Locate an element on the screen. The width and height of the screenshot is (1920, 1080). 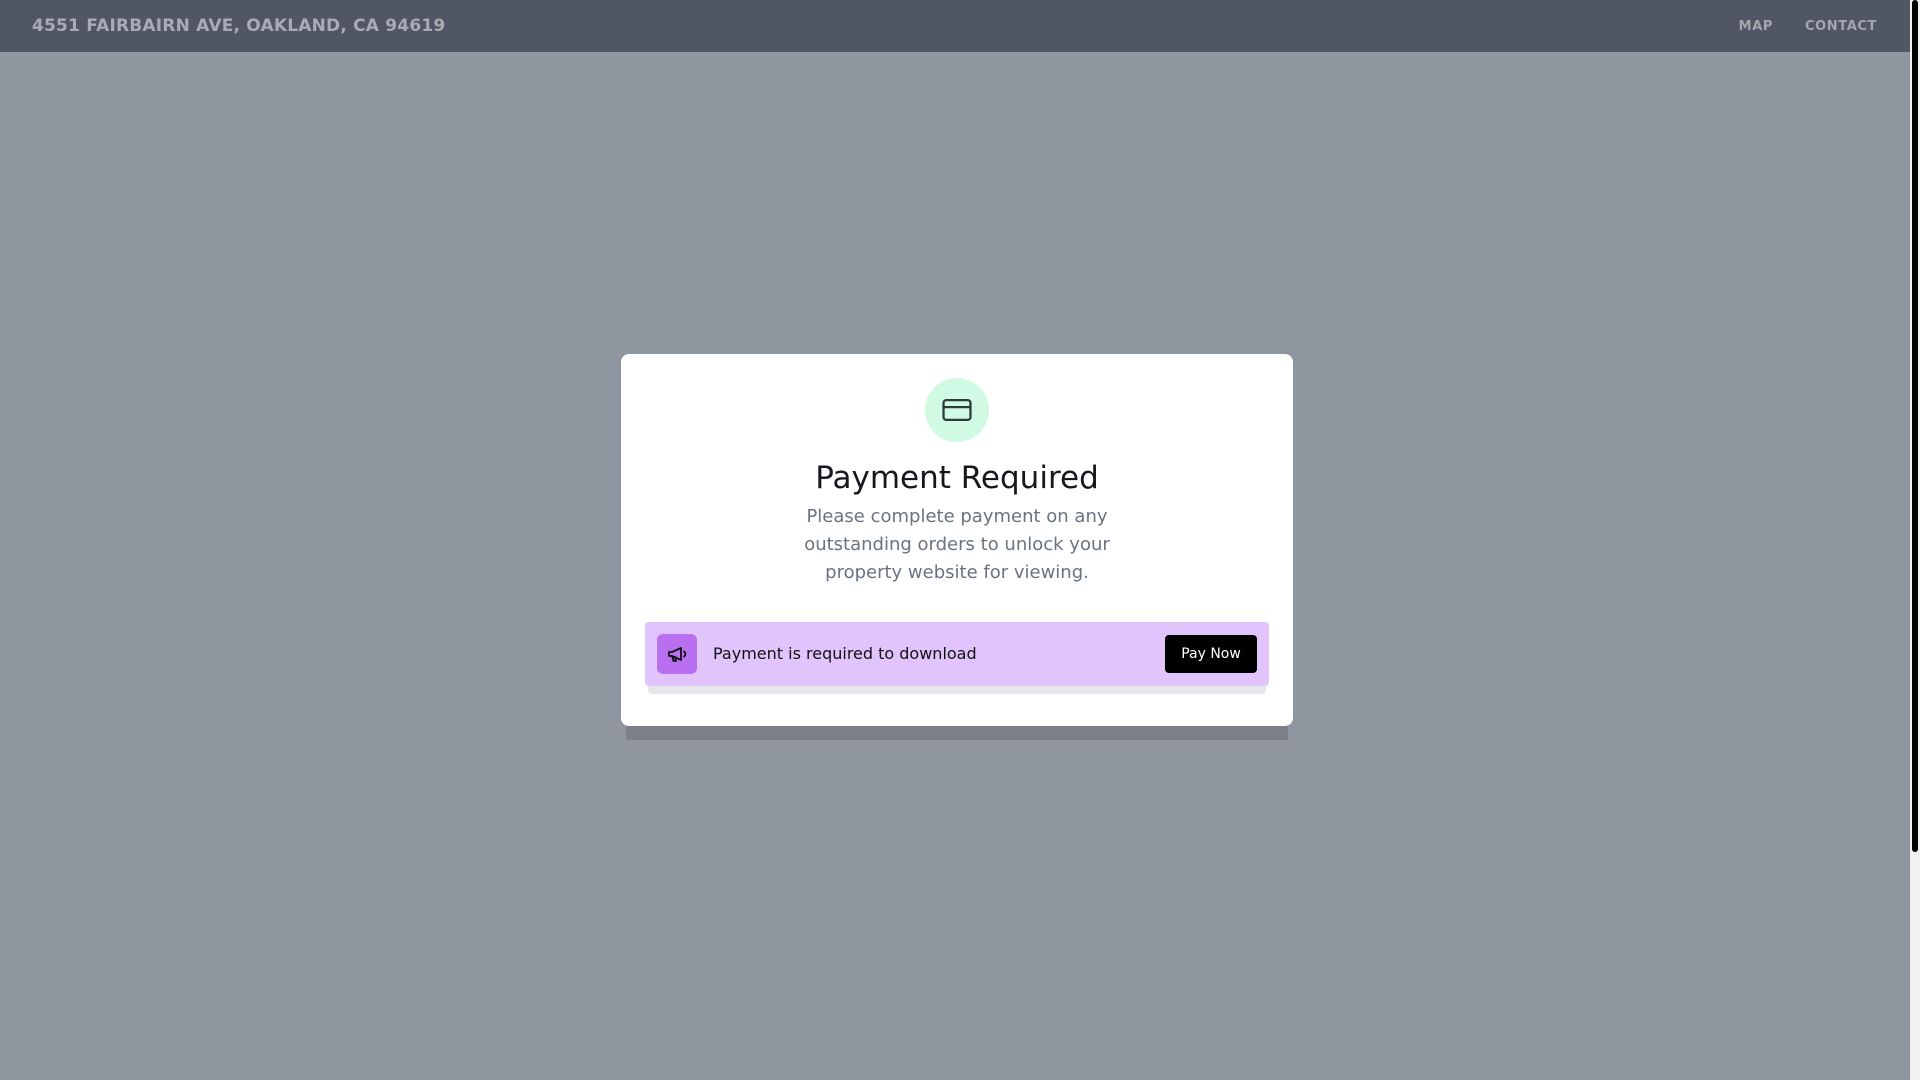
megaphone-icon is located at coordinates (677, 654).